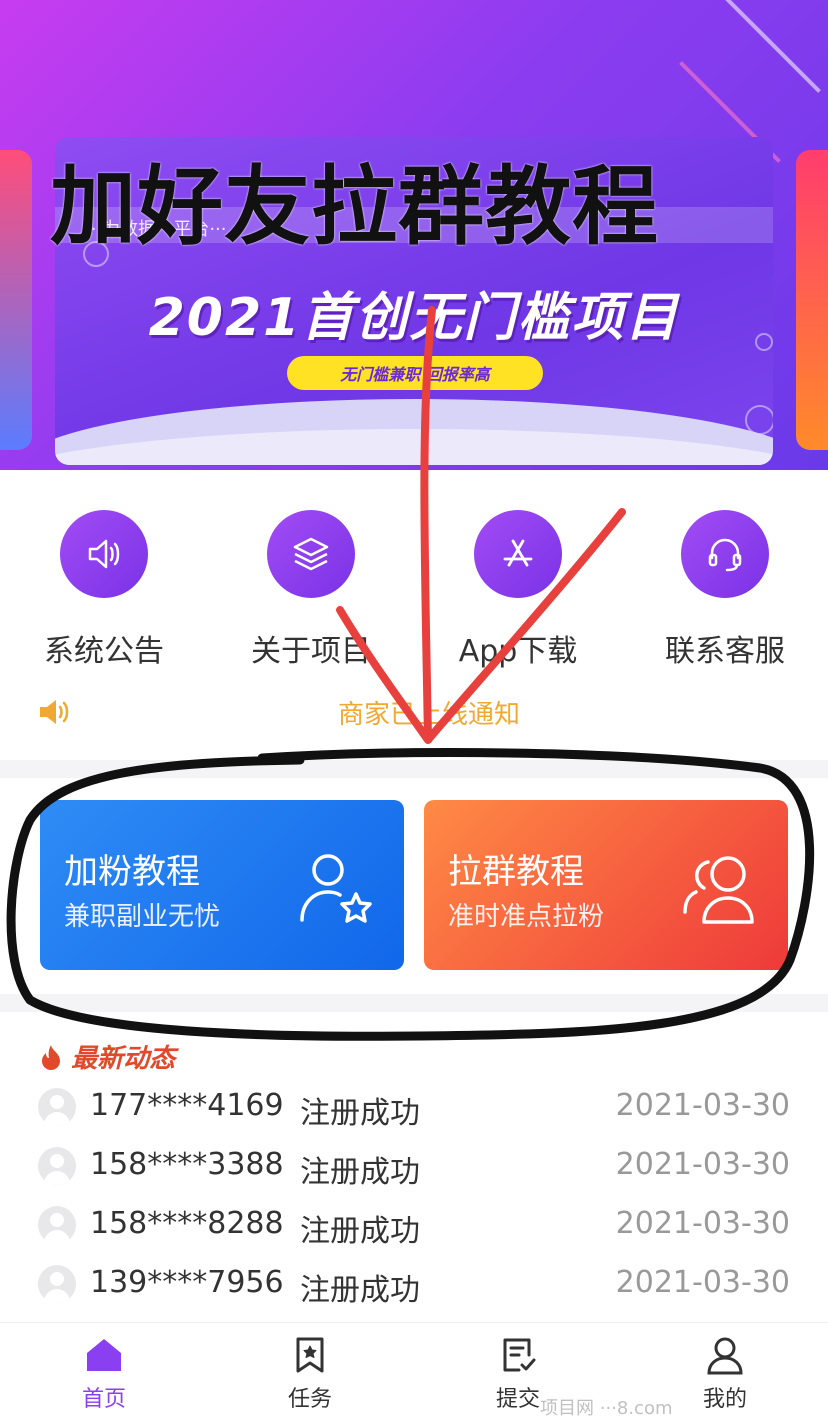 The height and width of the screenshot is (1420, 828). I want to click on notice-text: 商家已上线通知, so click(429, 715).